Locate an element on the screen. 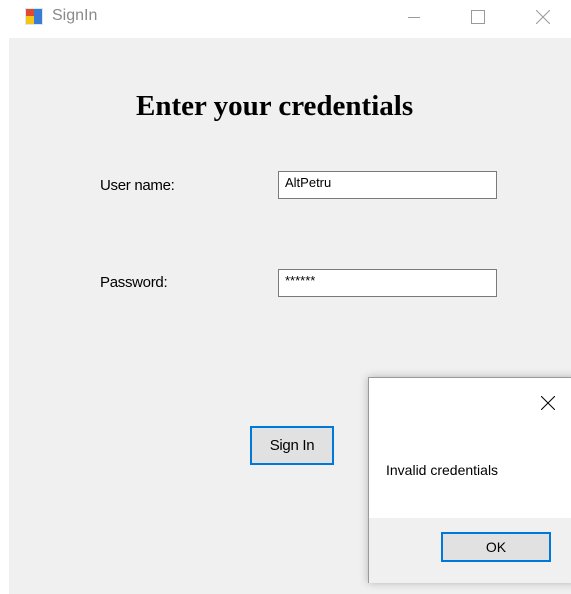 This screenshot has height=594, width=571. minimize-icon is located at coordinates (414, 17).